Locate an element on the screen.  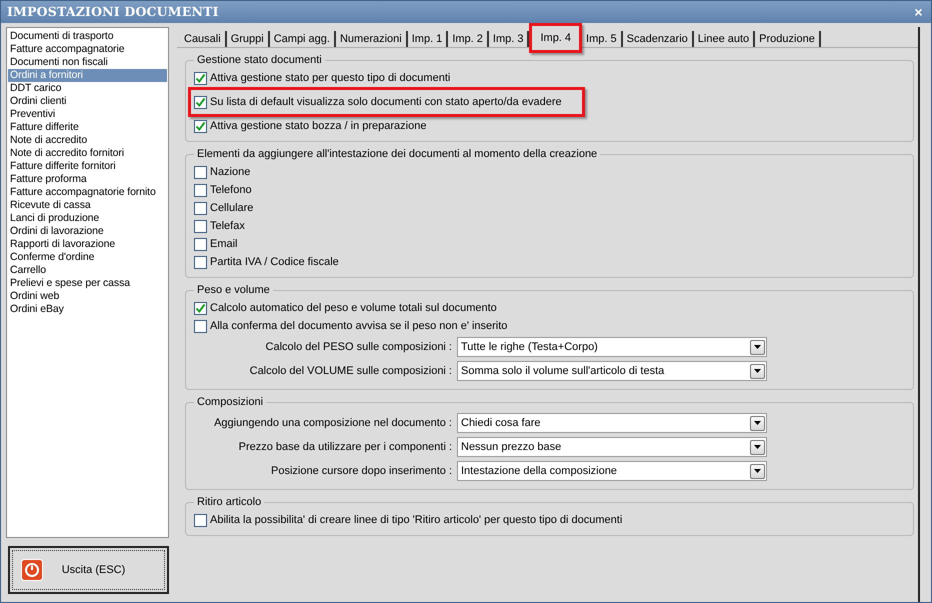
group-title: Gestione stato documenti is located at coordinates (259, 60).